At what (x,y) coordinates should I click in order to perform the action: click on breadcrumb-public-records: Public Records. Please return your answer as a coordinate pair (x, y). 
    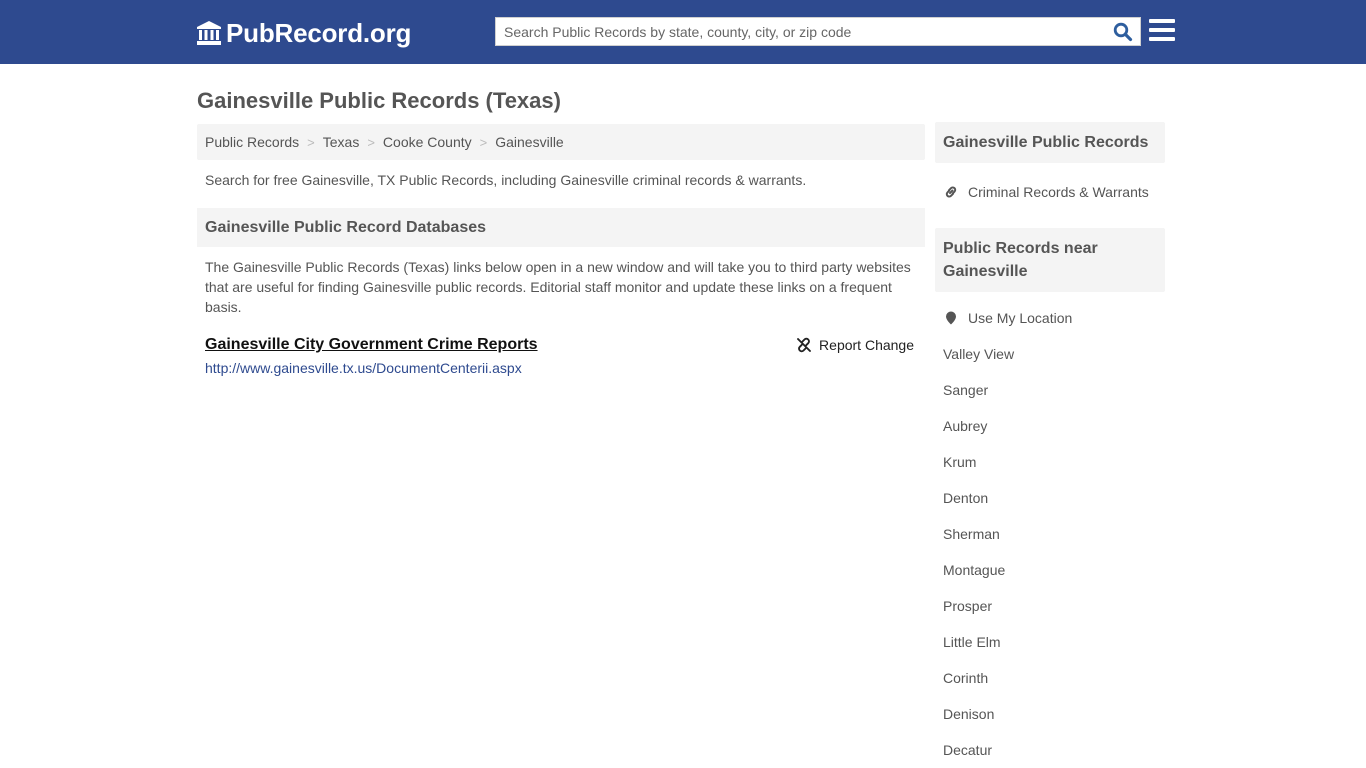
    Looking at the image, I should click on (252, 142).